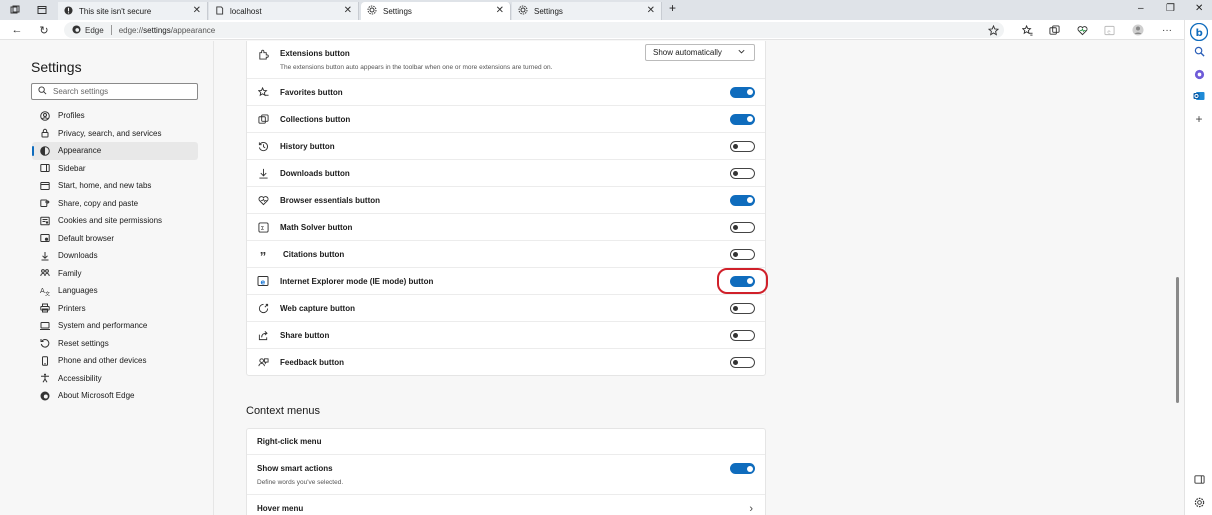  I want to click on math-solver-button-toggle, so click(742, 227).